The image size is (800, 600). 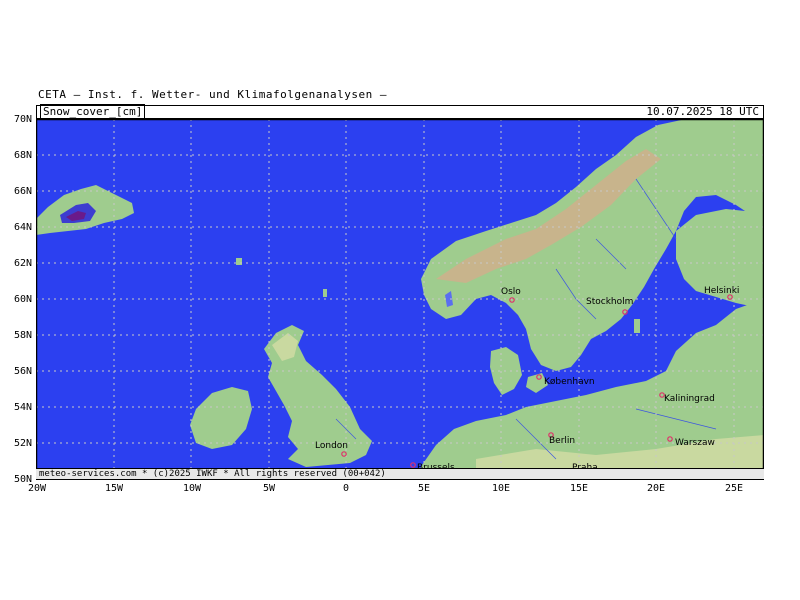 I want to click on x-tick-label: 20W, so click(x=37, y=488).